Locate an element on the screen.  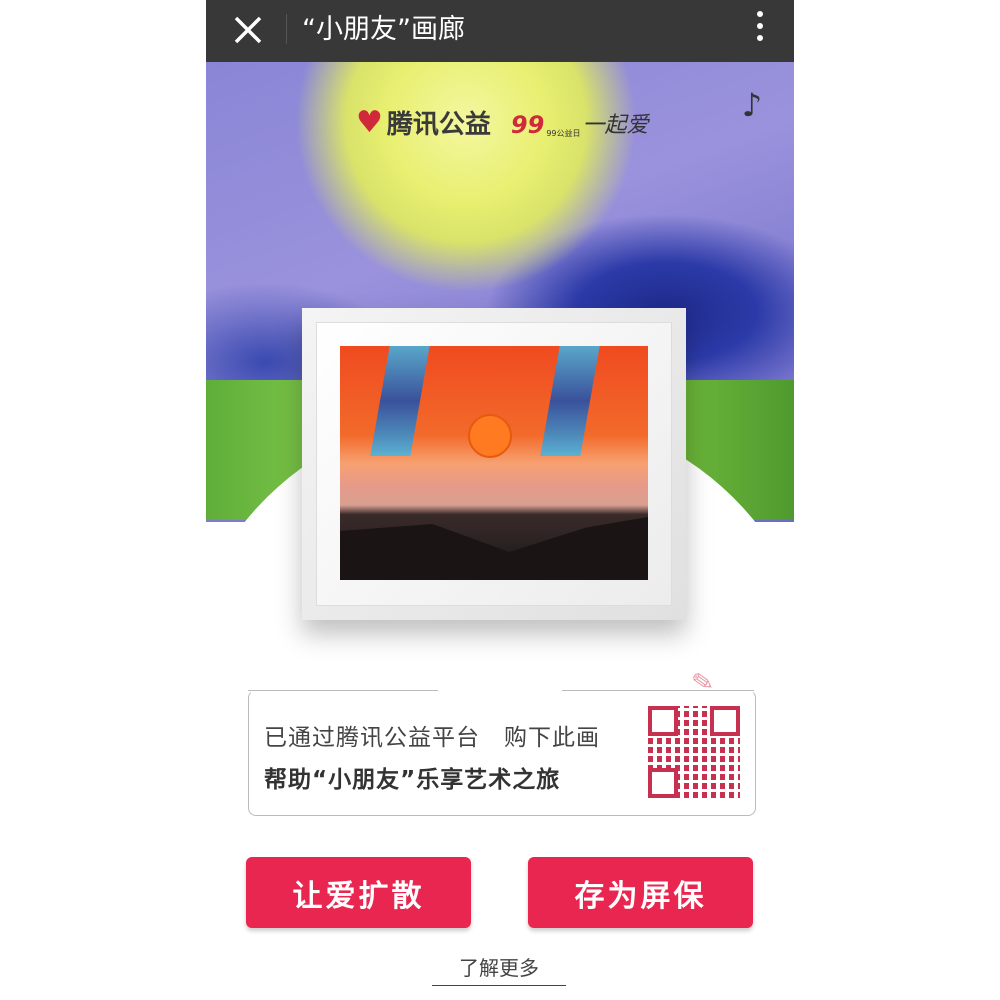
music-note-icon: ♪ is located at coordinates (752, 105).